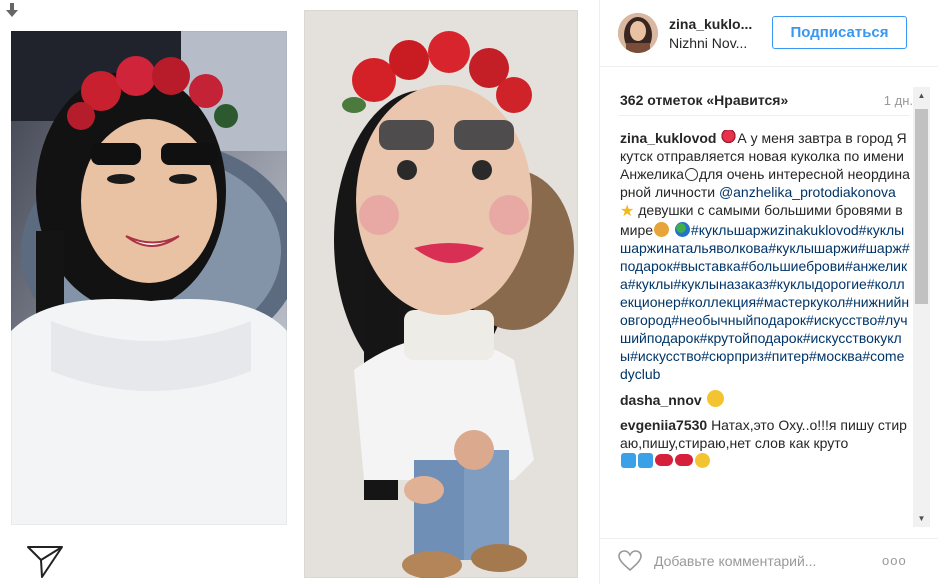 Image resolution: width=938 pixels, height=584 pixels. What do you see at coordinates (702, 460) in the screenshot?
I see `grin-emoji-icon` at bounding box center [702, 460].